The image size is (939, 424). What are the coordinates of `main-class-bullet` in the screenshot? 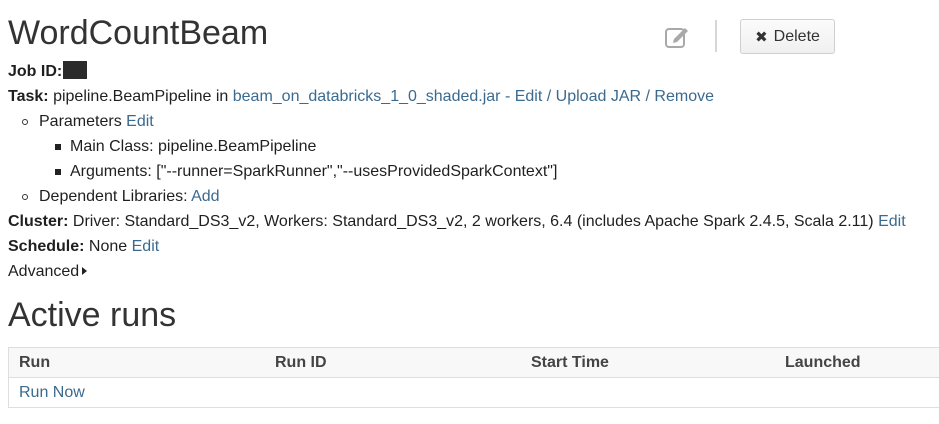 It's located at (58, 147).